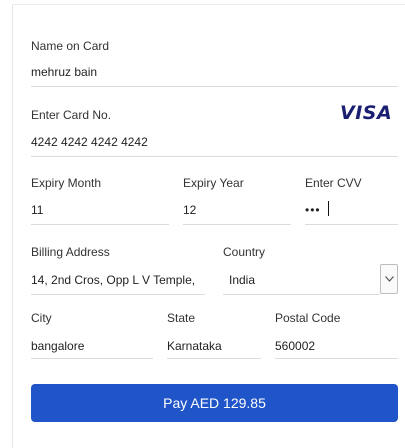 This screenshot has width=405, height=448. Describe the element at coordinates (333, 183) in the screenshot. I see `cvv-label: Enter CVV` at that location.